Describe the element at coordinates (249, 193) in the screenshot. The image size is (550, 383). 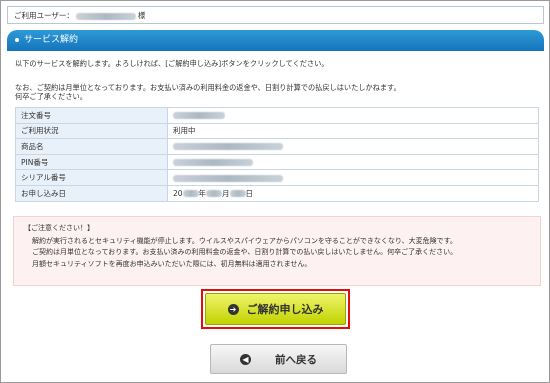
I see `date-part: 日` at that location.